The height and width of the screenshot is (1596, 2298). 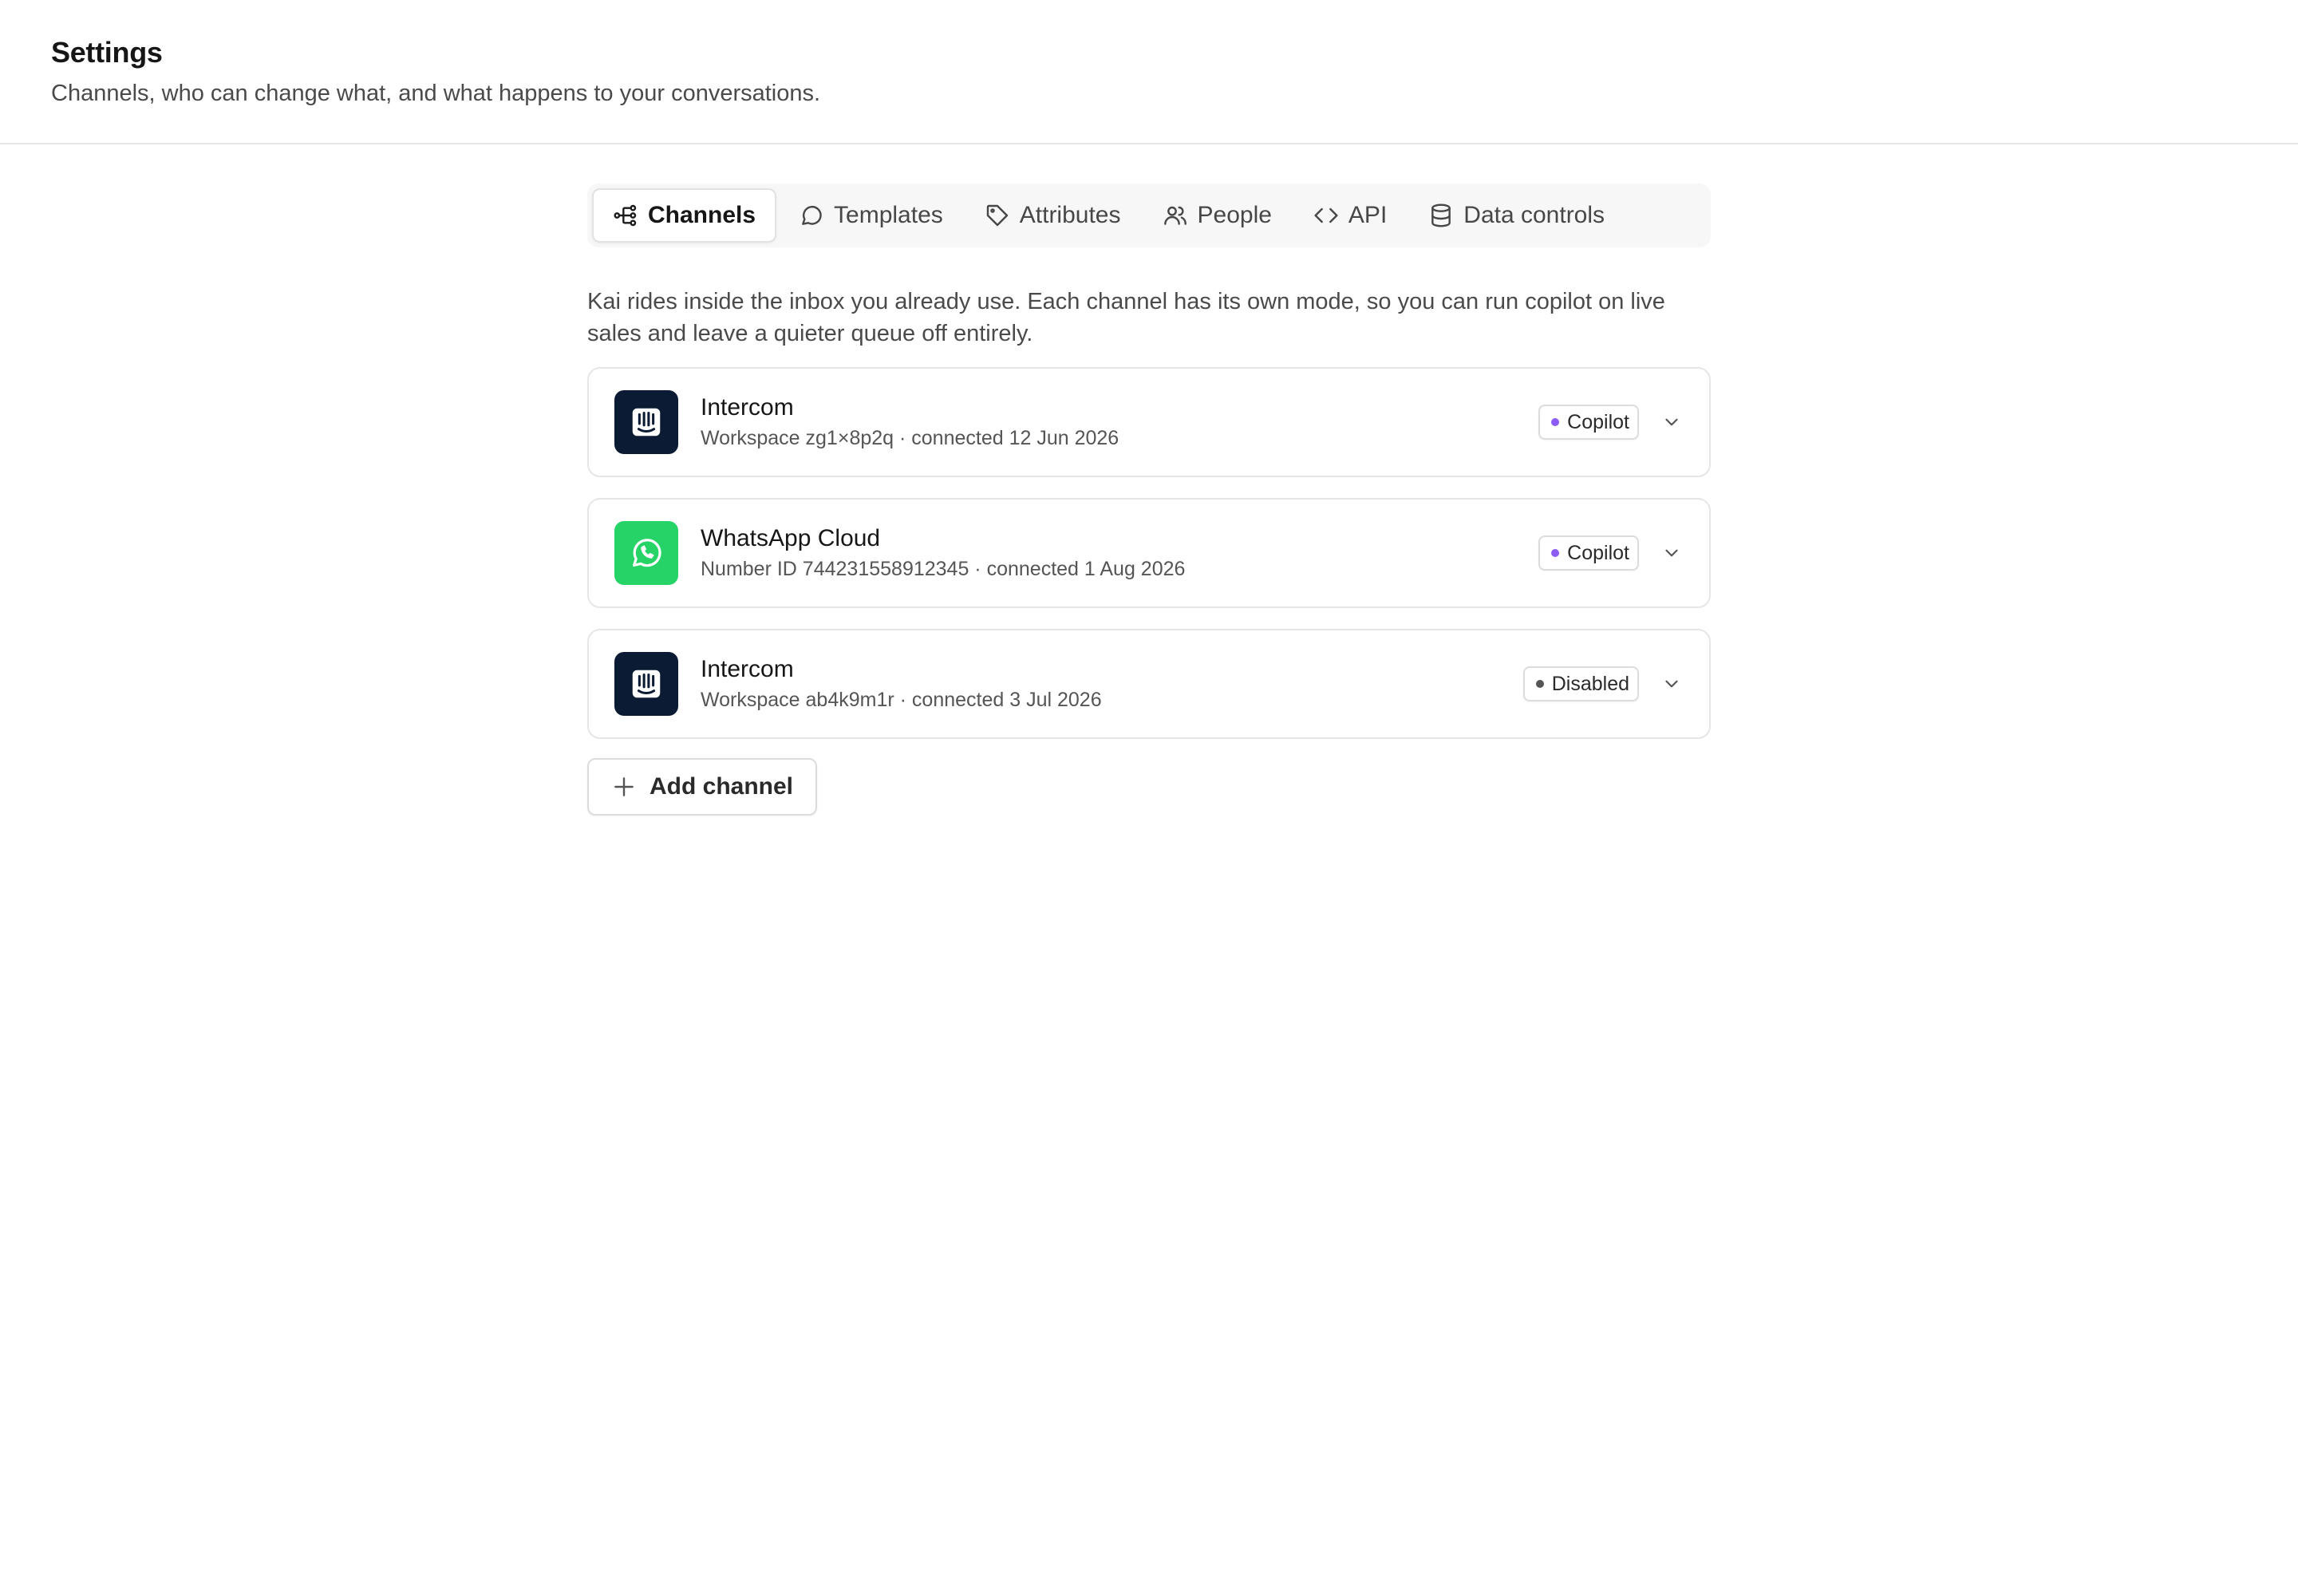 What do you see at coordinates (1234, 215) in the screenshot?
I see `tab-label: People` at bounding box center [1234, 215].